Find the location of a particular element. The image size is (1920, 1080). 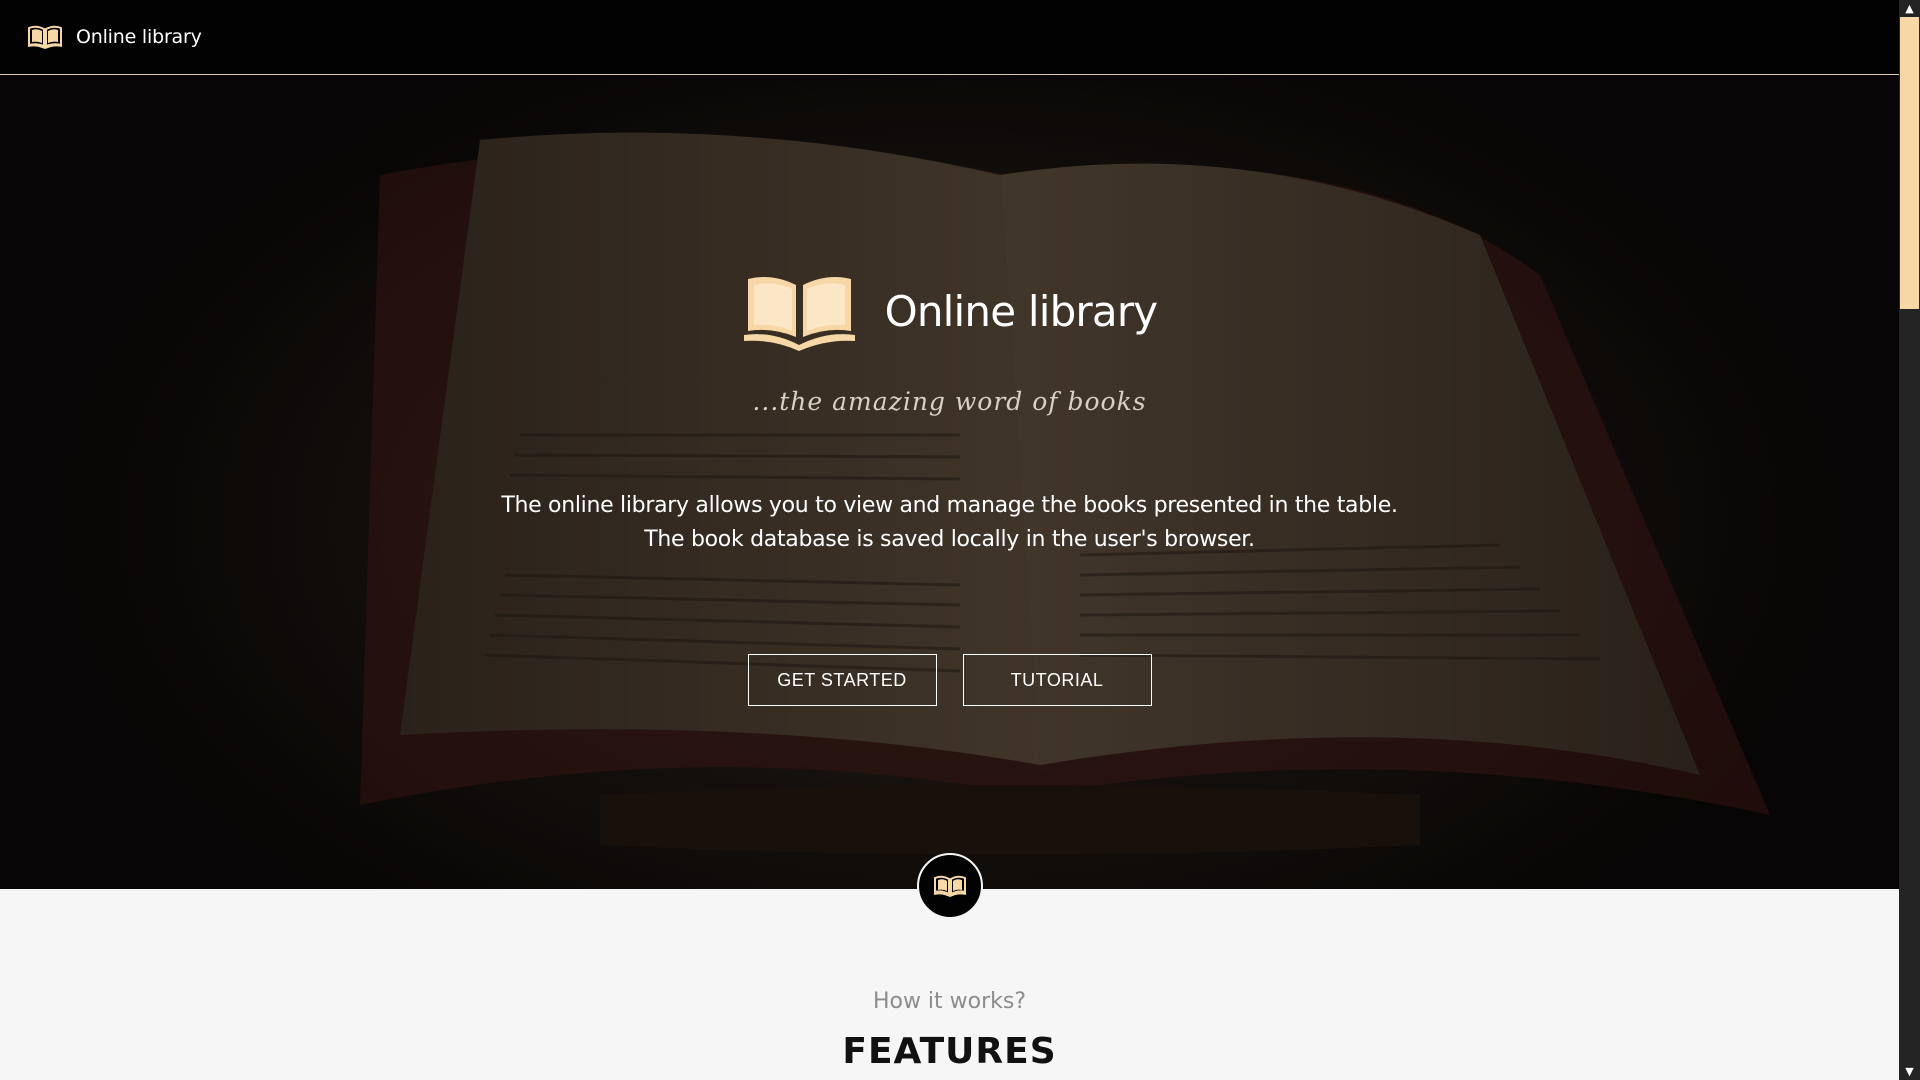

navbar-brand-title: Online library is located at coordinates (139, 37).